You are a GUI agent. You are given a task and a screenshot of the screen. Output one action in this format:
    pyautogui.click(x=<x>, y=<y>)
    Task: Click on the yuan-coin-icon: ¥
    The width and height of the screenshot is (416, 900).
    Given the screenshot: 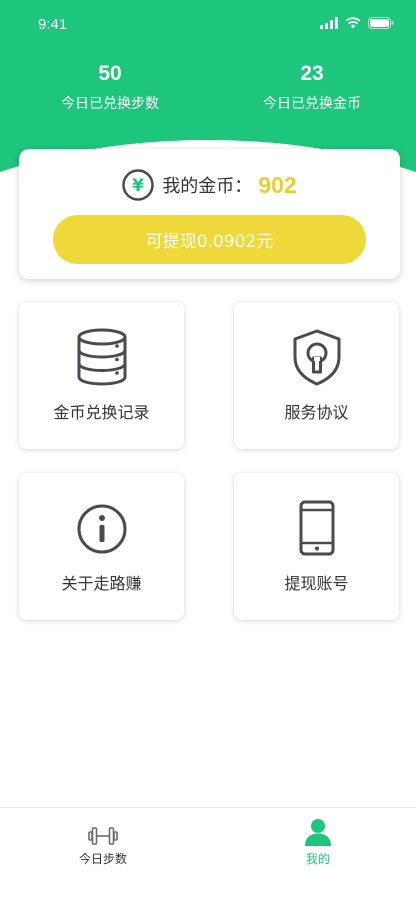 What is the action you would take?
    pyautogui.click(x=138, y=185)
    